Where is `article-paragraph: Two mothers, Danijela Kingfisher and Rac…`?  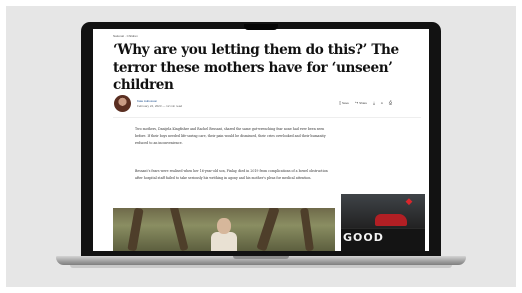
article-paragraph: Two mothers, Danijela Kingfisher and Rac… is located at coordinates (230, 136).